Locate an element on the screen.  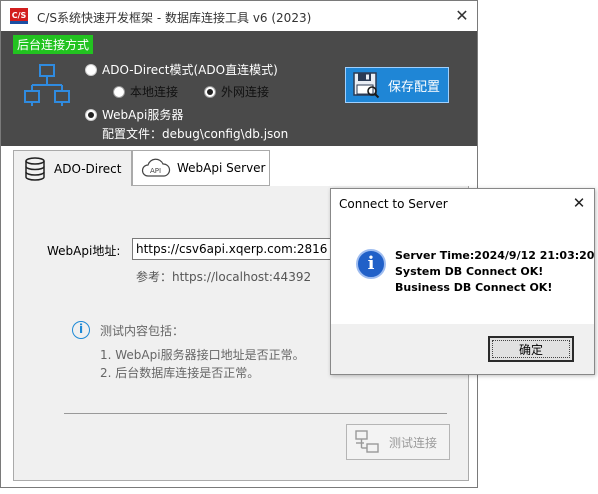
radio-webapi-dot is located at coordinates (91, 114).